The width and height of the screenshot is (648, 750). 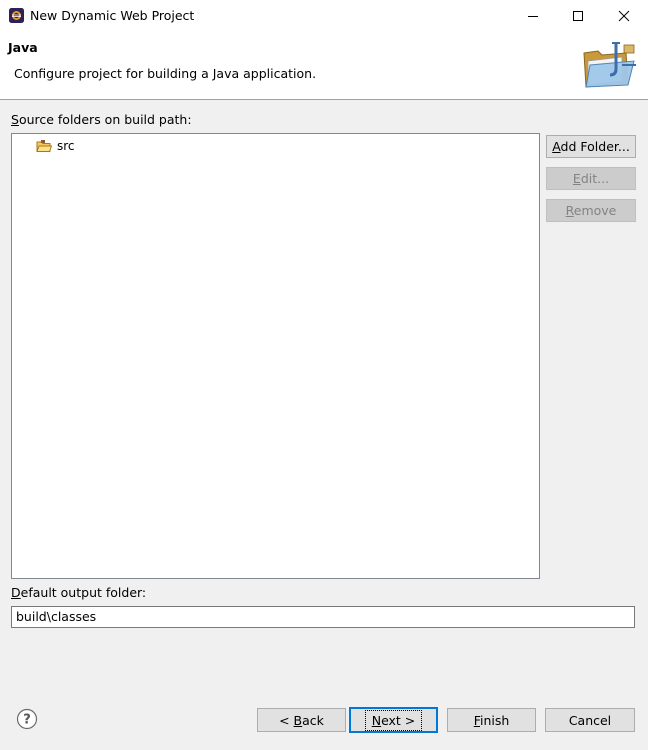 I want to click on page-title: Java, so click(x=23, y=47).